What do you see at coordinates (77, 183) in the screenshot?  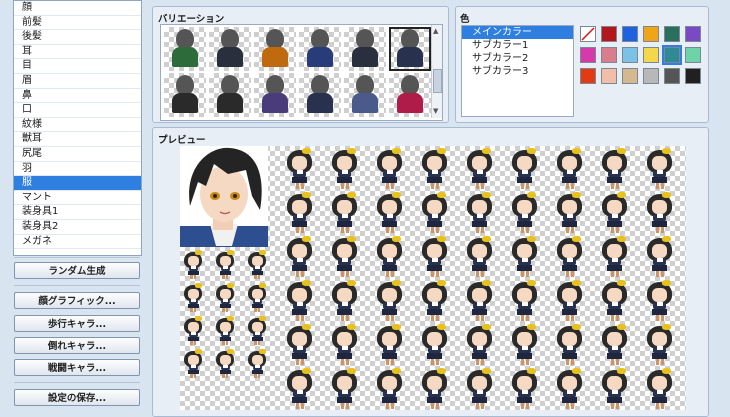 I see `parts-list-item: 服` at bounding box center [77, 183].